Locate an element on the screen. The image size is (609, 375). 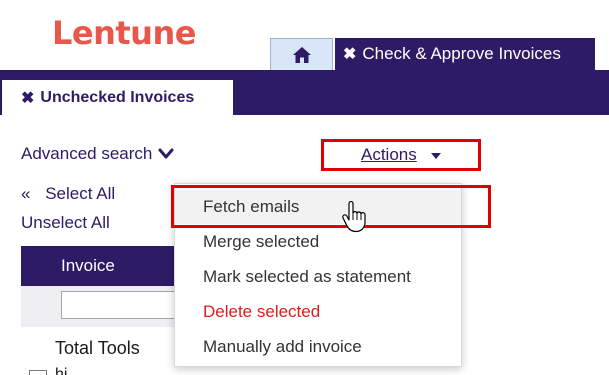
double-chevron-left-icon: « is located at coordinates (26, 193).